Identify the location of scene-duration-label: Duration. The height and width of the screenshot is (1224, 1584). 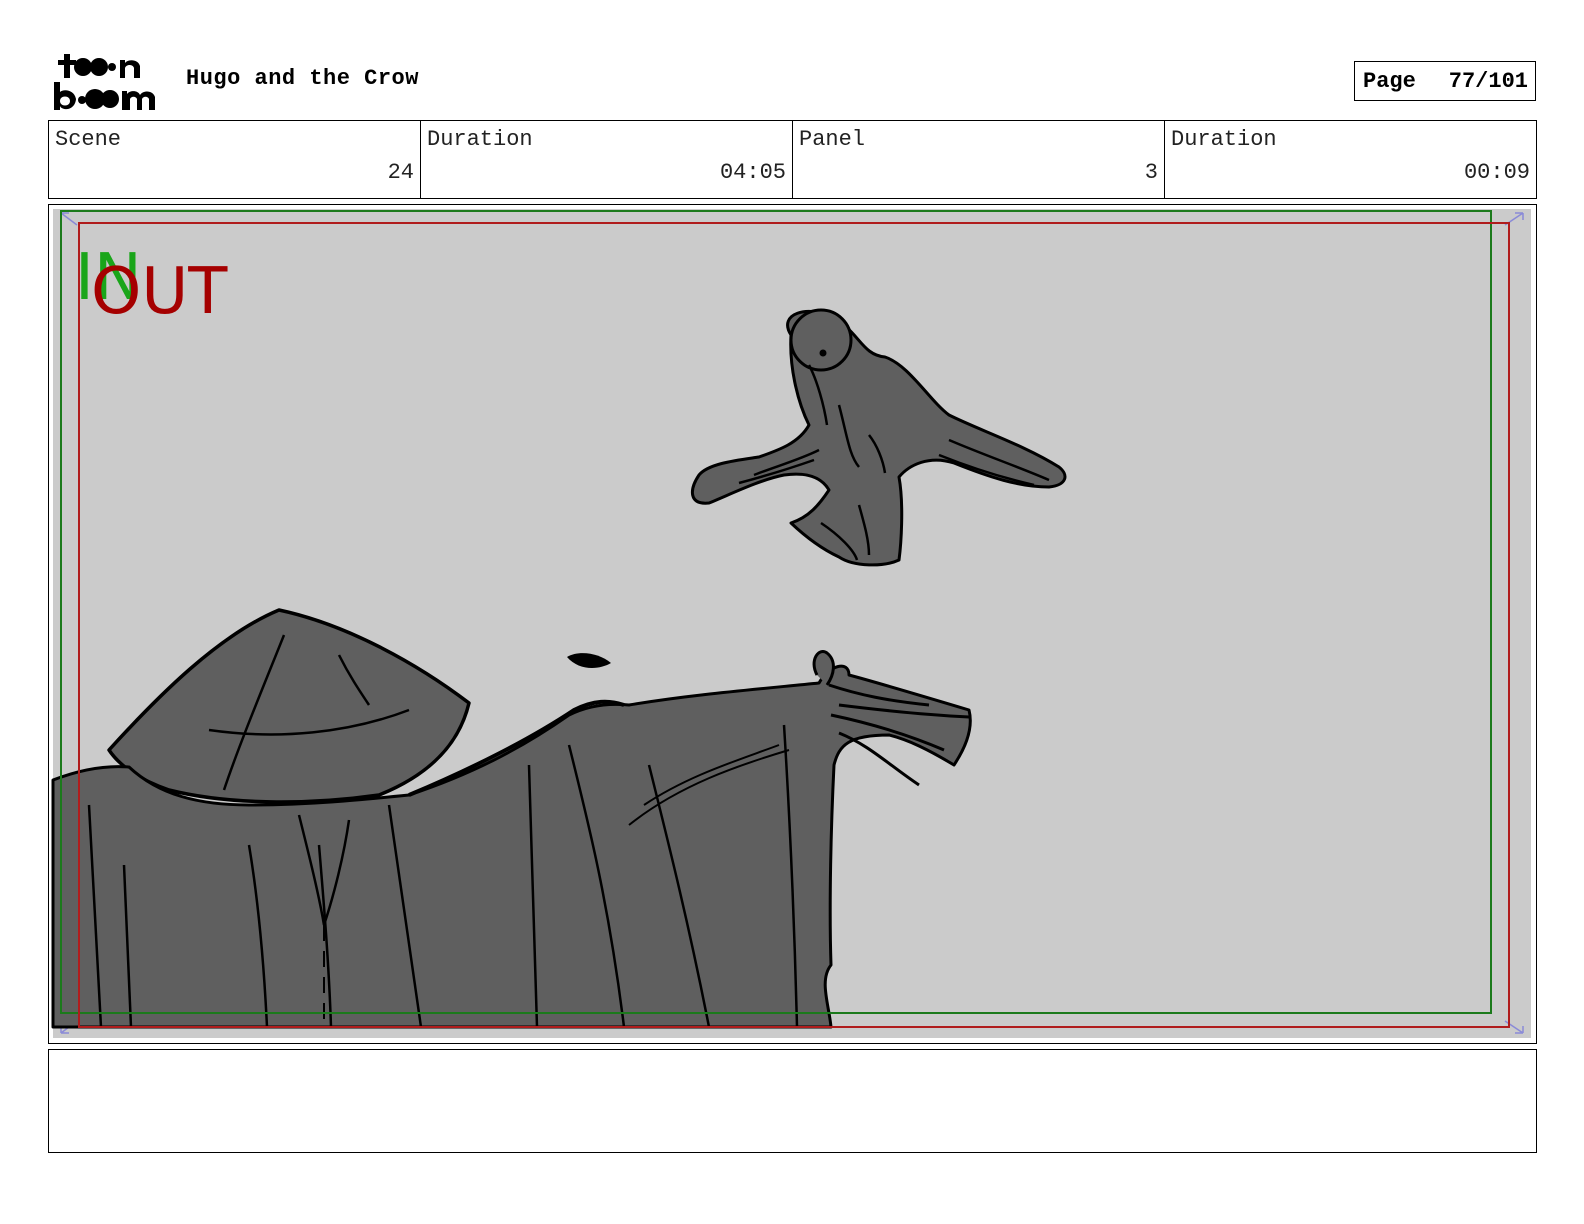
(480, 139).